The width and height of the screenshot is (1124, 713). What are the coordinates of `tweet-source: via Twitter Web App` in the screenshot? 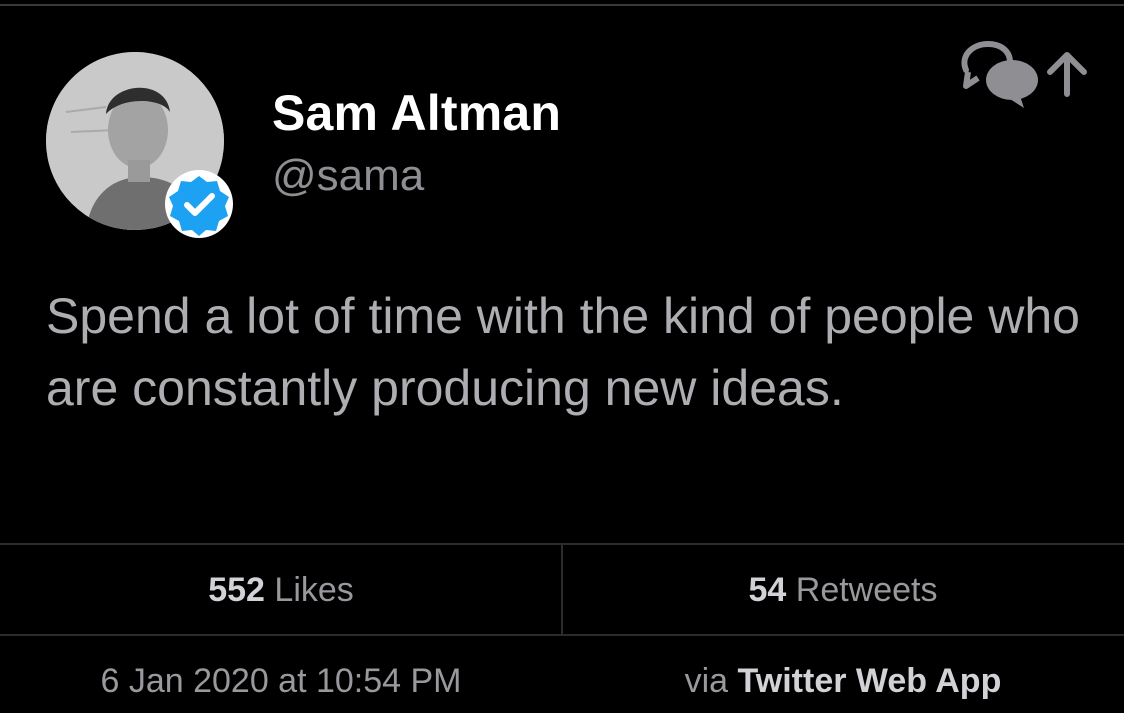 It's located at (843, 681).